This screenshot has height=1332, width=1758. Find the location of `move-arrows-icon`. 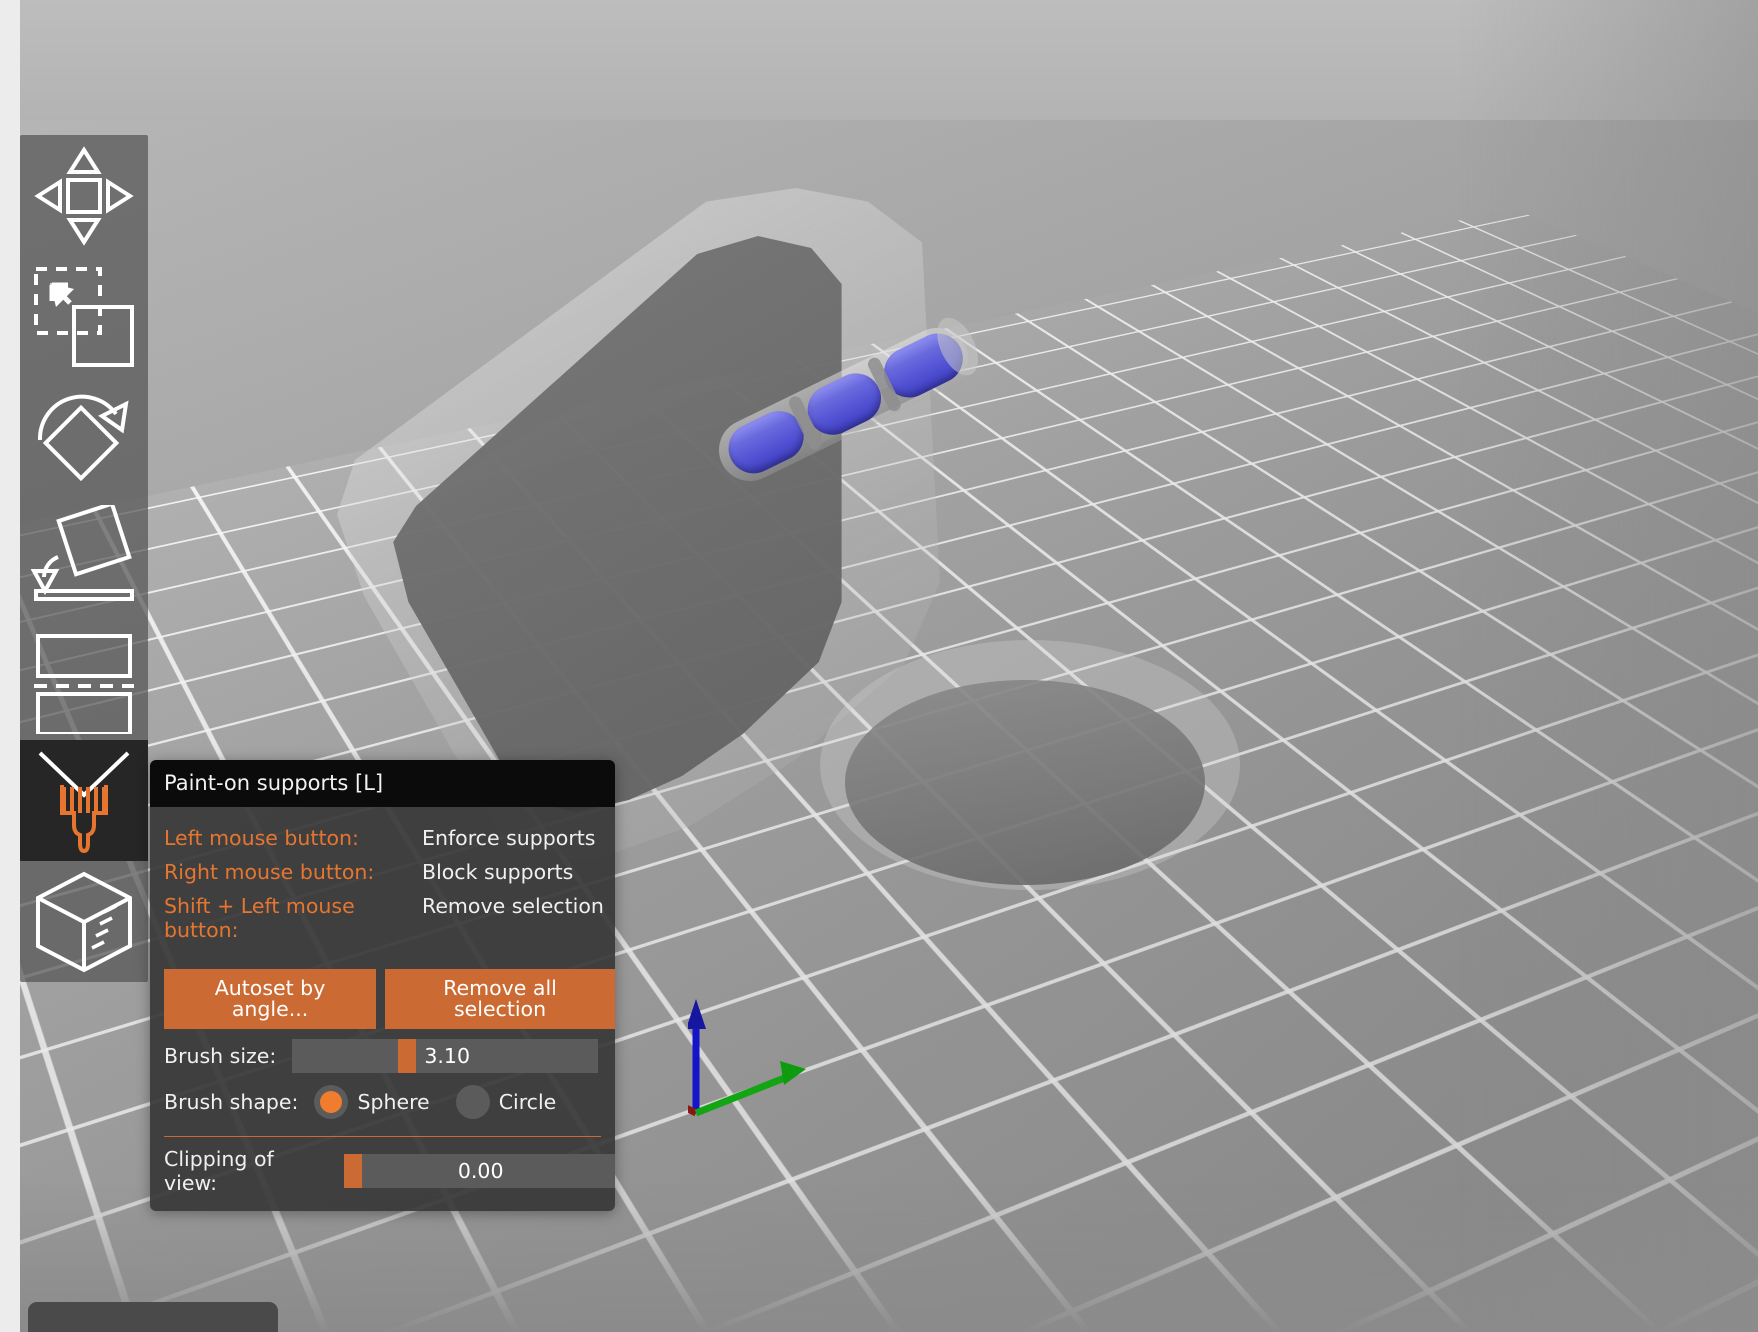

move-arrows-icon is located at coordinates (84, 196).